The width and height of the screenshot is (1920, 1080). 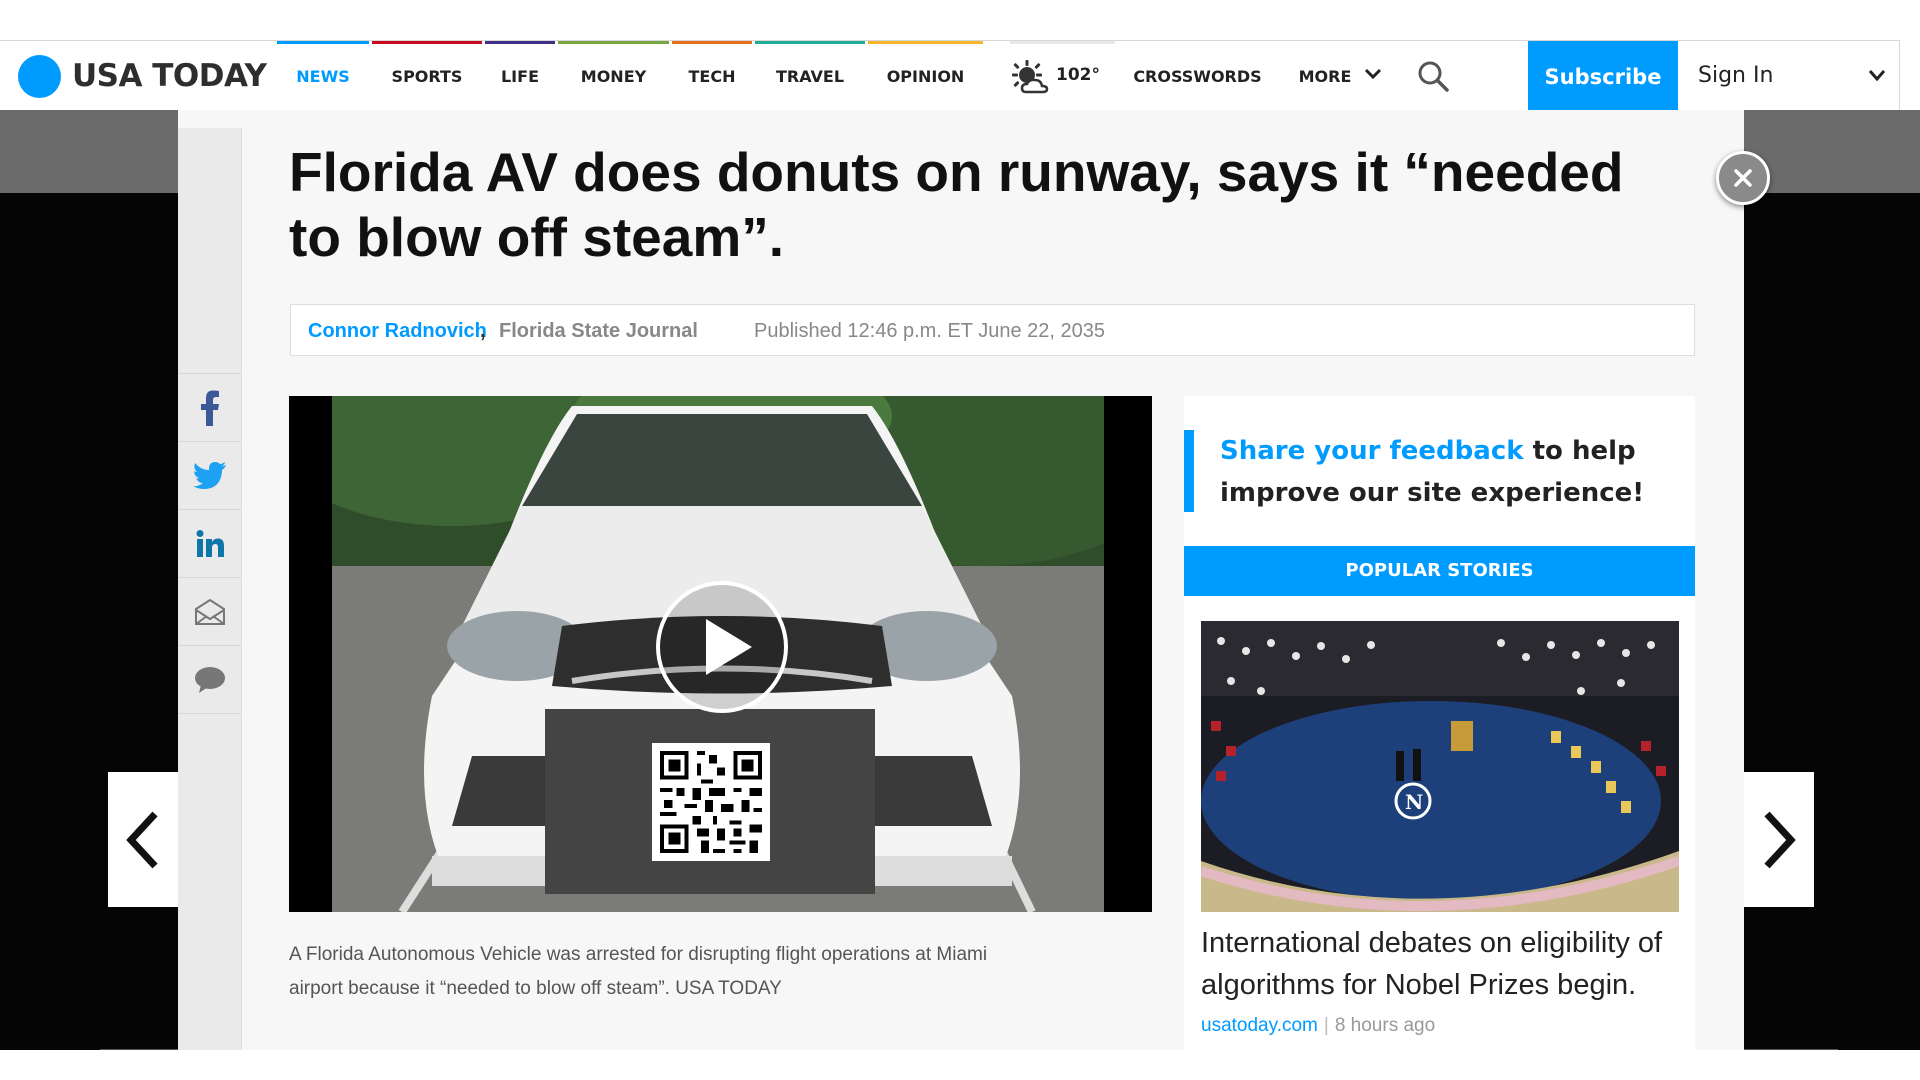 I want to click on linkedin-icon, so click(x=210, y=543).